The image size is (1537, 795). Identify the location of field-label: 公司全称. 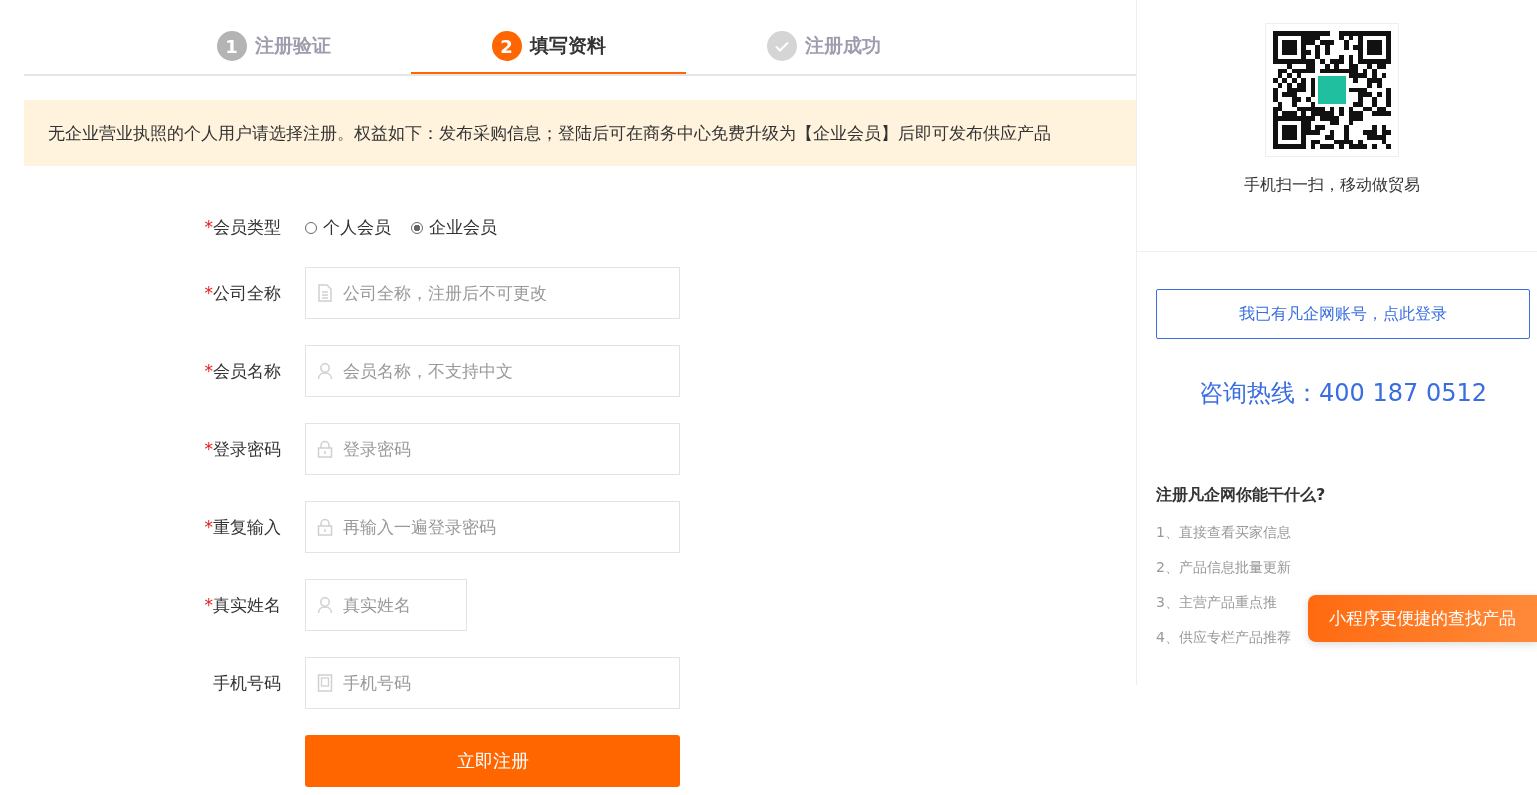
(247, 292).